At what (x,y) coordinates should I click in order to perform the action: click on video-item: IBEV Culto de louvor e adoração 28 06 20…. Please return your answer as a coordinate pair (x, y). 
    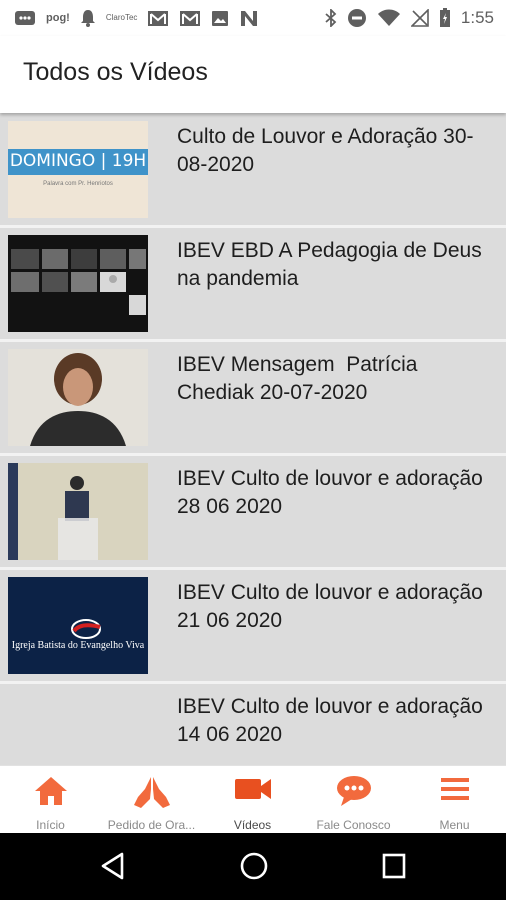
    Looking at the image, I should click on (253, 513).